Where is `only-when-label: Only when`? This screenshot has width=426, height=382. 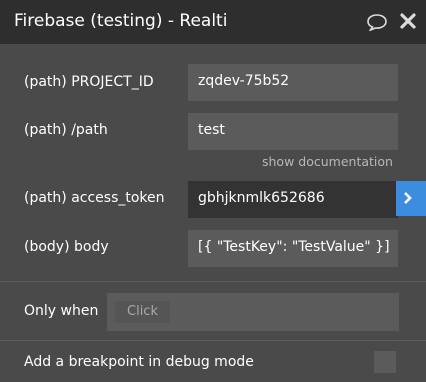
only-when-label: Only when is located at coordinates (61, 311).